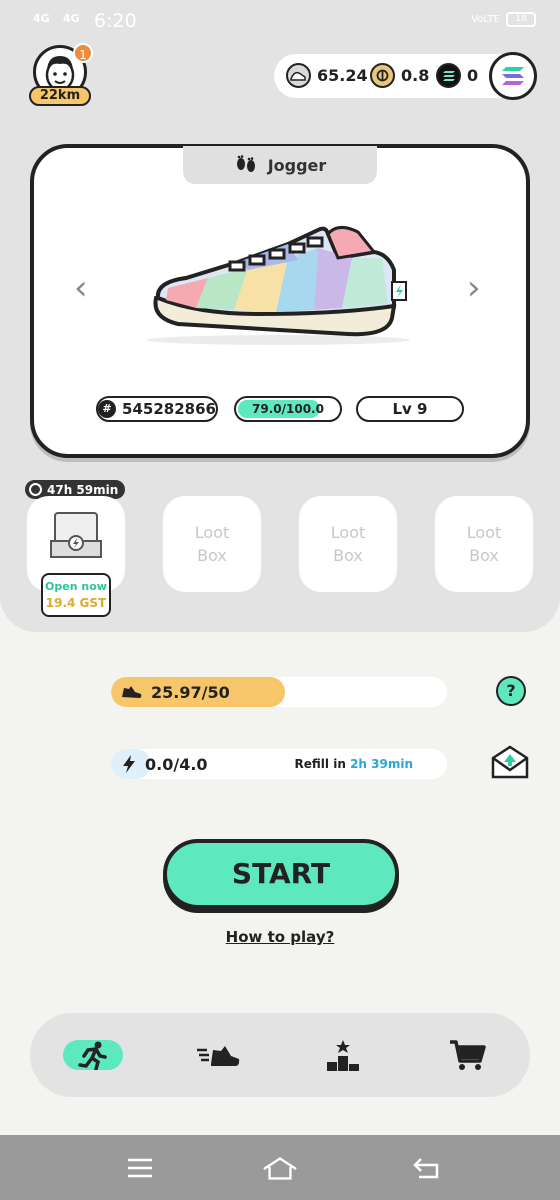  I want to click on sol-balance: 0, so click(457, 75).